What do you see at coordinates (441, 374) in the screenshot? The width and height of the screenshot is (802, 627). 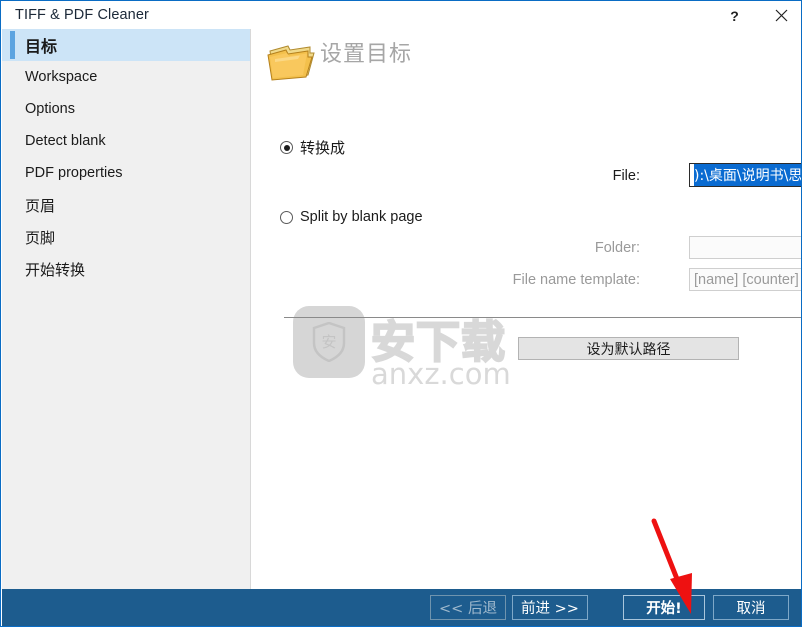 I see `watermark-domain: anxz.com` at bounding box center [441, 374].